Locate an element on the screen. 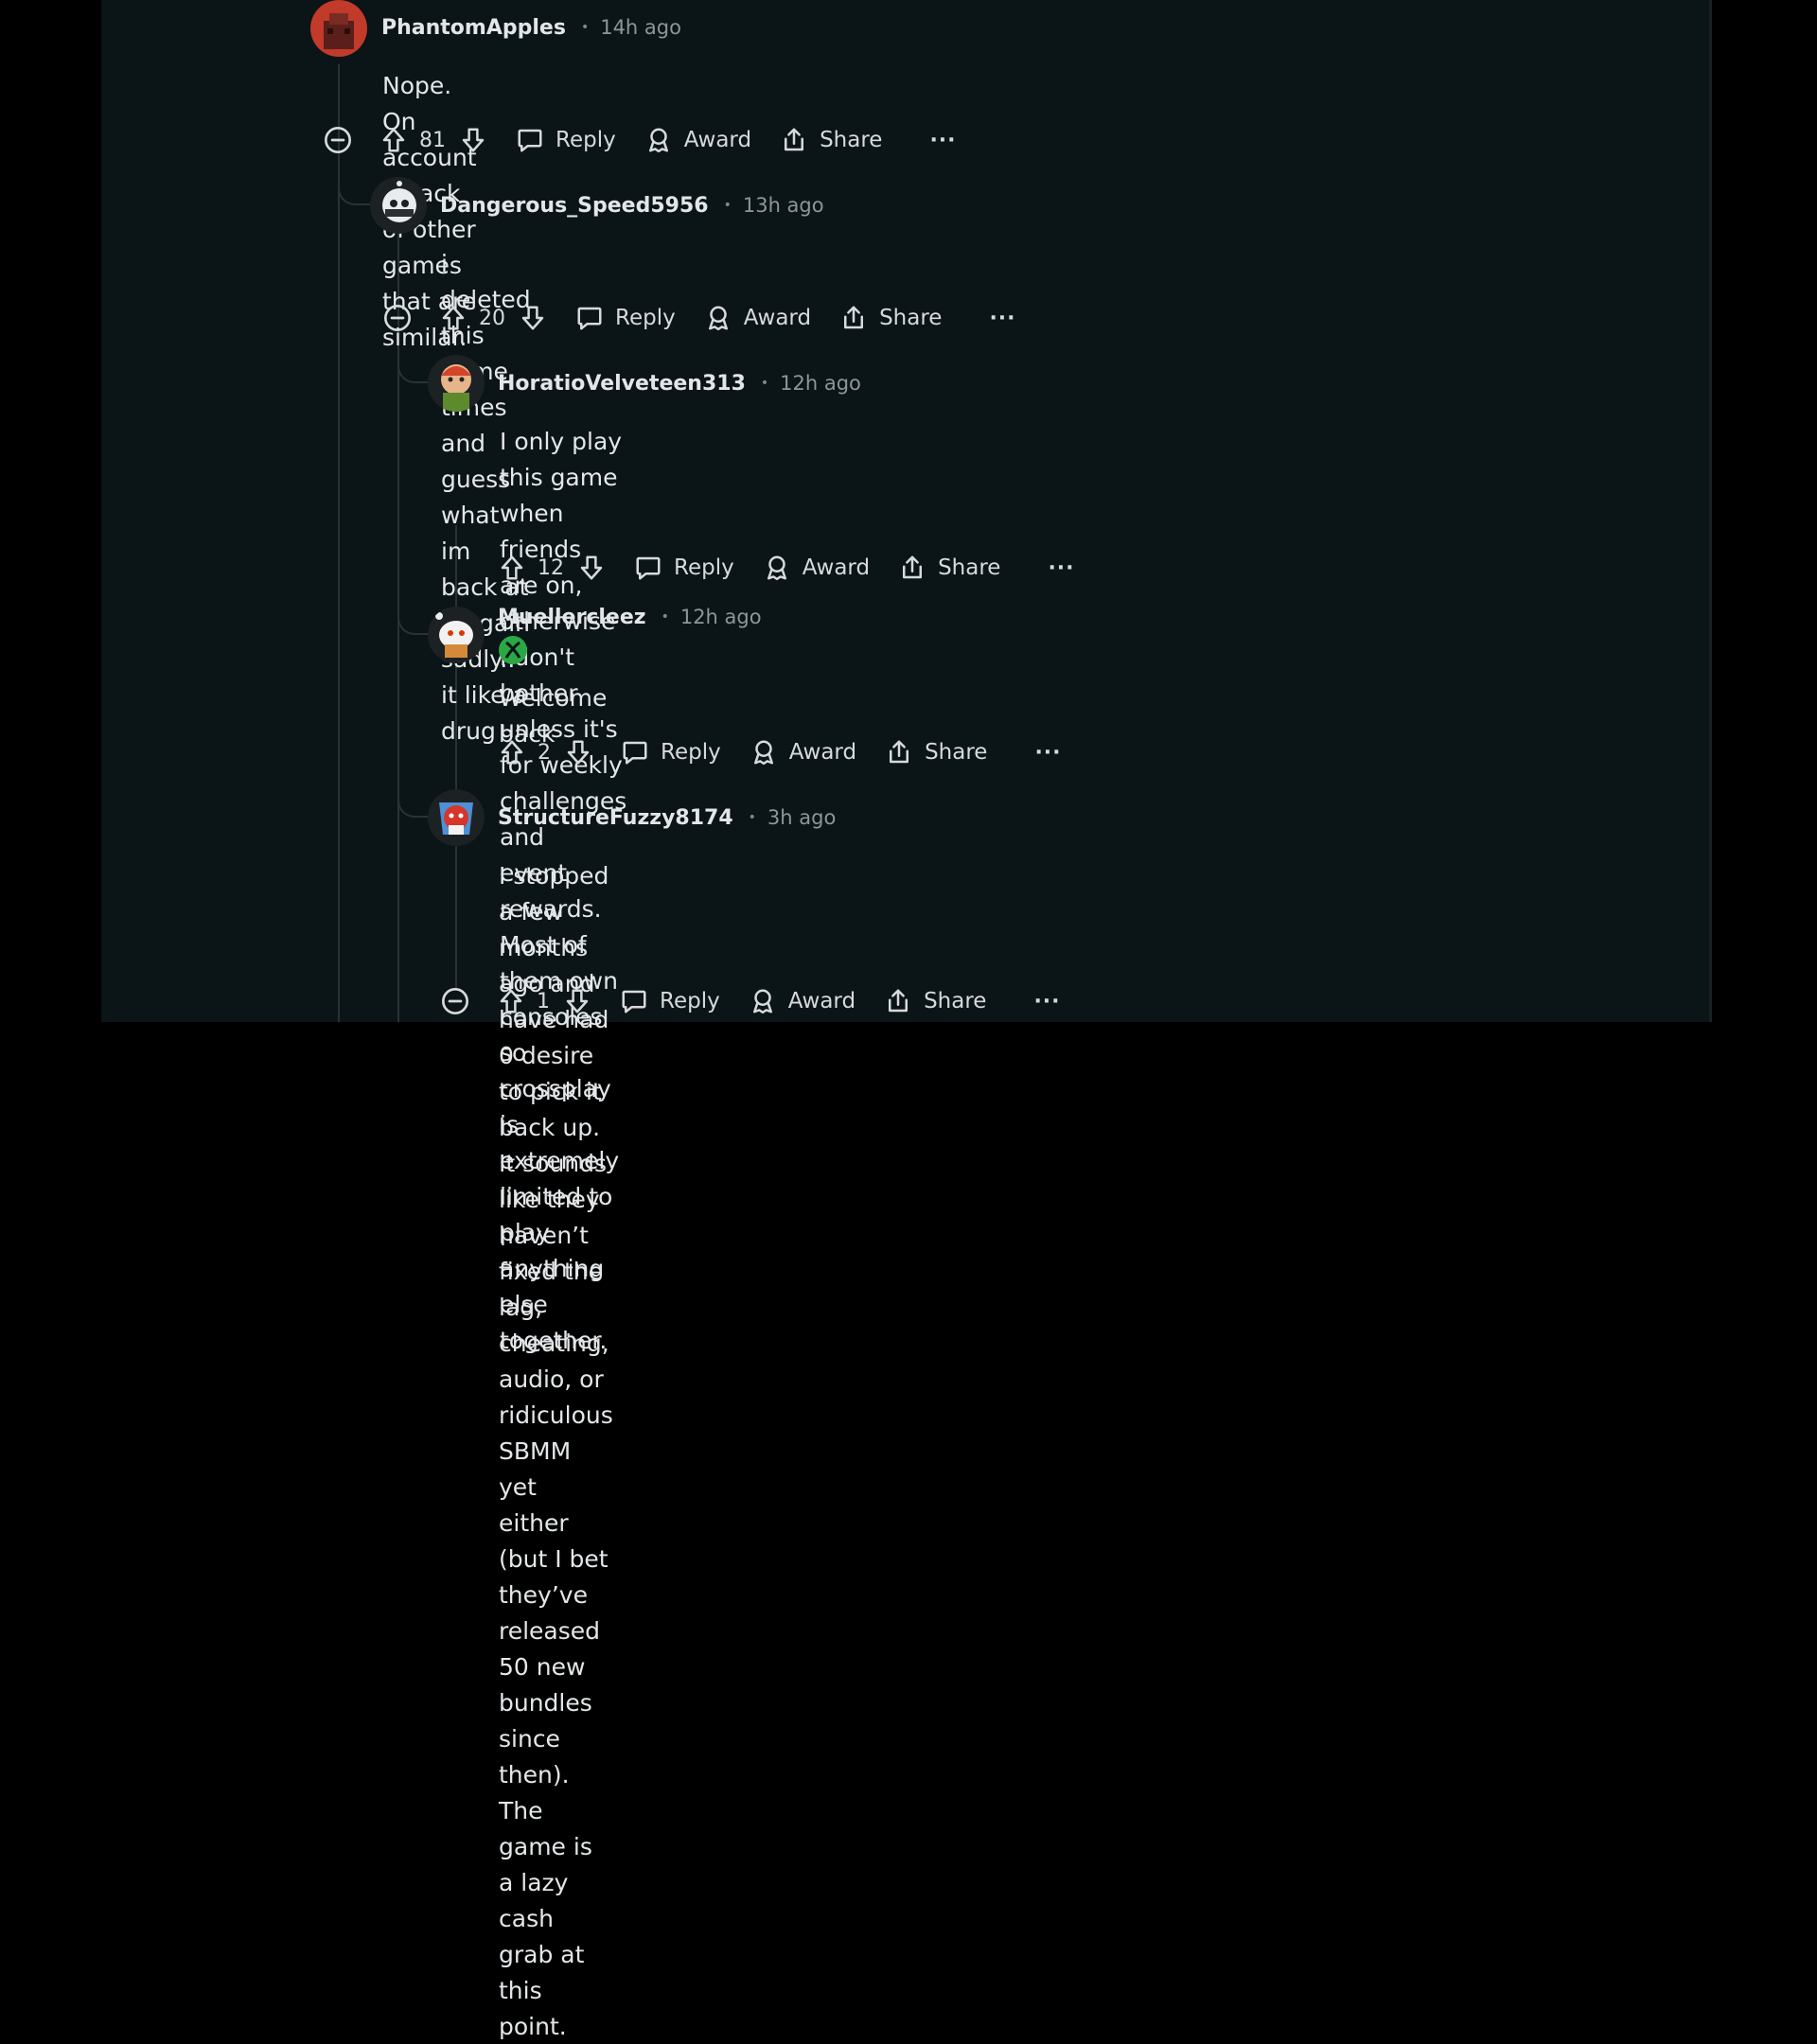  username: HoratioVelveteen313 is located at coordinates (622, 384).